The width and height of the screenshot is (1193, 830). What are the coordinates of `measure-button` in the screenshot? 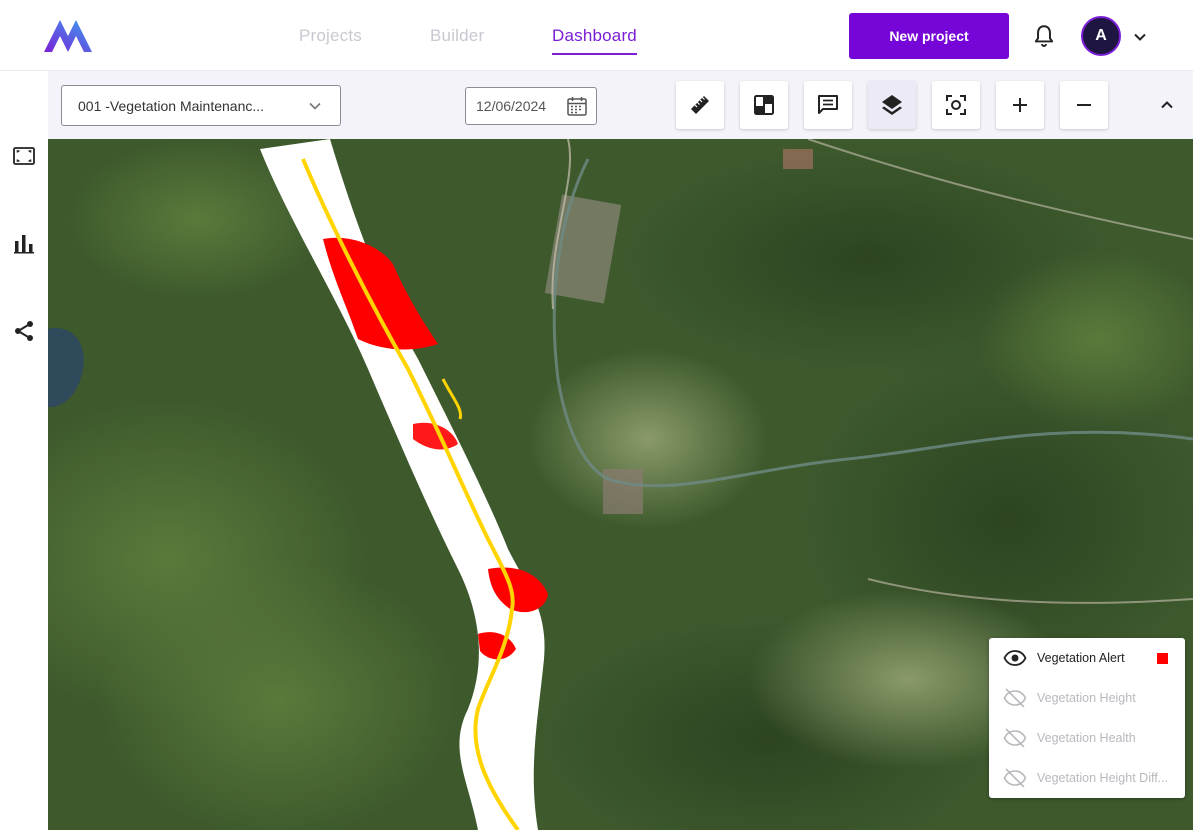 It's located at (700, 105).